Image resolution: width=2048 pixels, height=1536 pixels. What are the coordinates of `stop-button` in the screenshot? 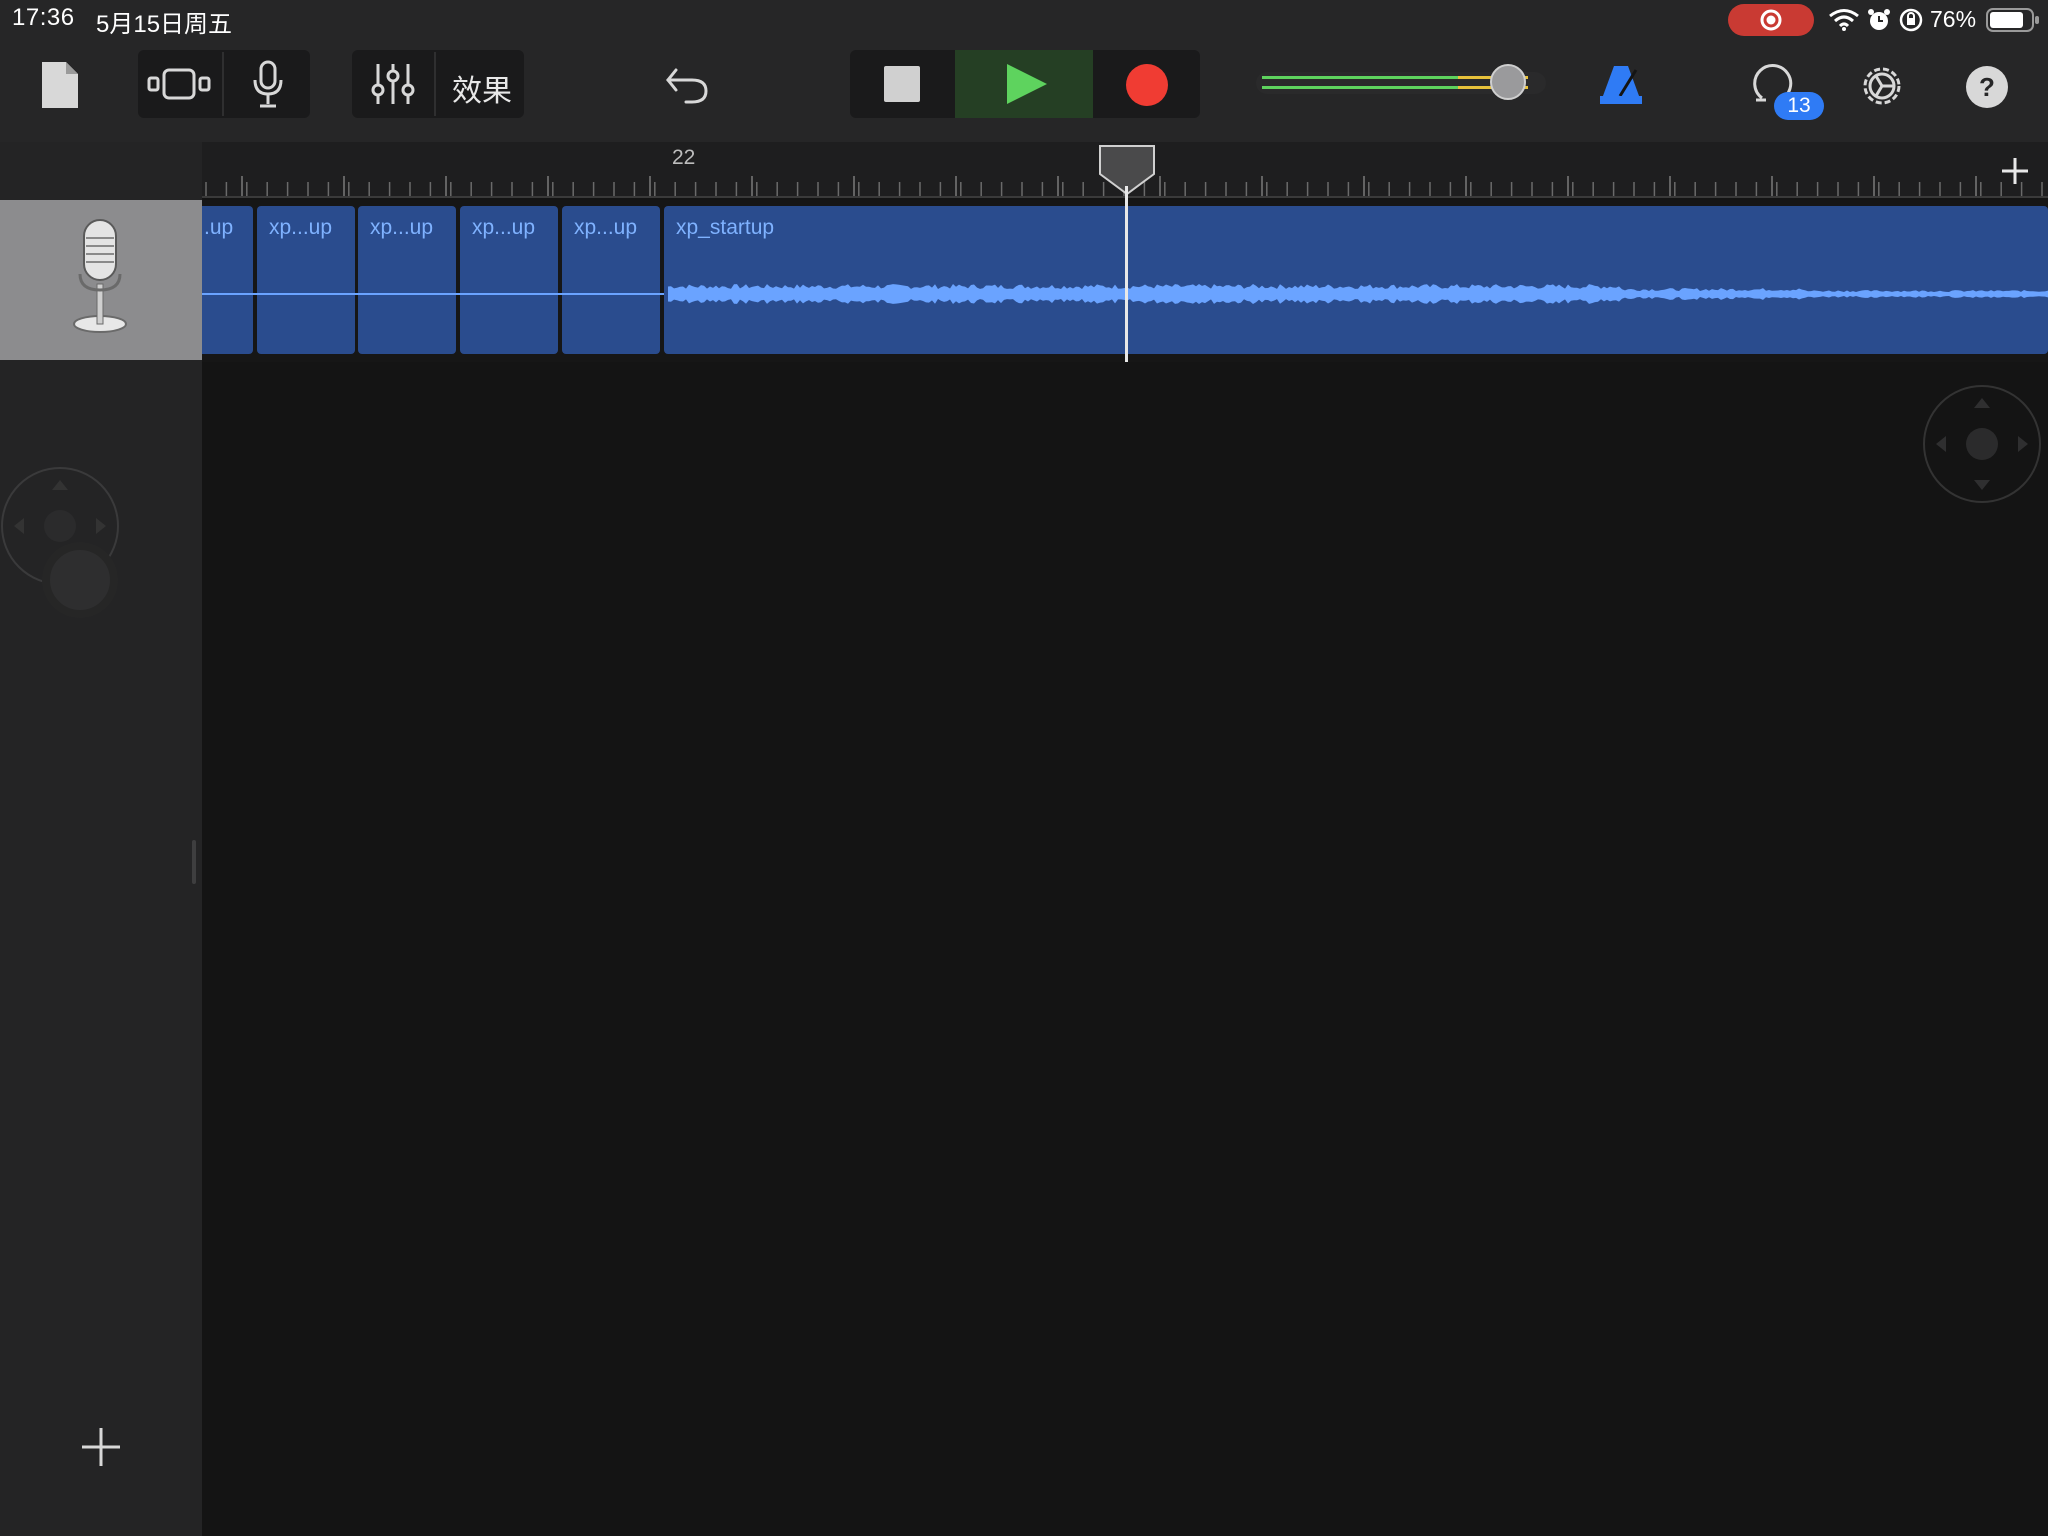 It's located at (902, 84).